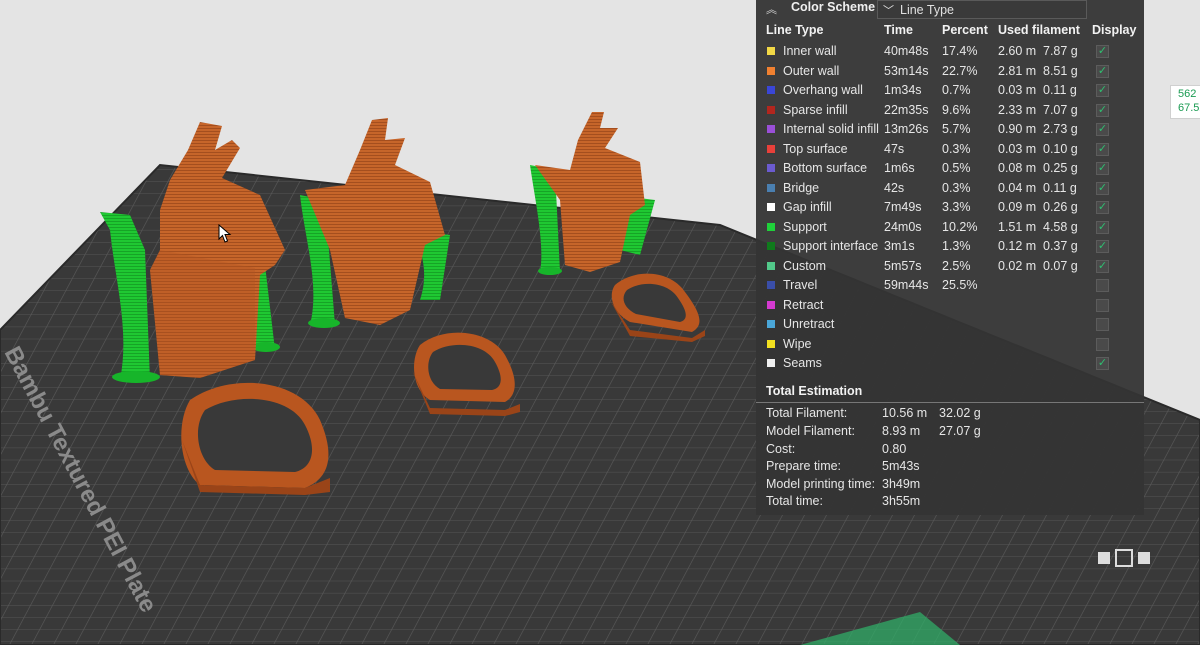 This screenshot has height=645, width=1200. What do you see at coordinates (801, 187) in the screenshot?
I see `line-type-name: Bridge` at bounding box center [801, 187].